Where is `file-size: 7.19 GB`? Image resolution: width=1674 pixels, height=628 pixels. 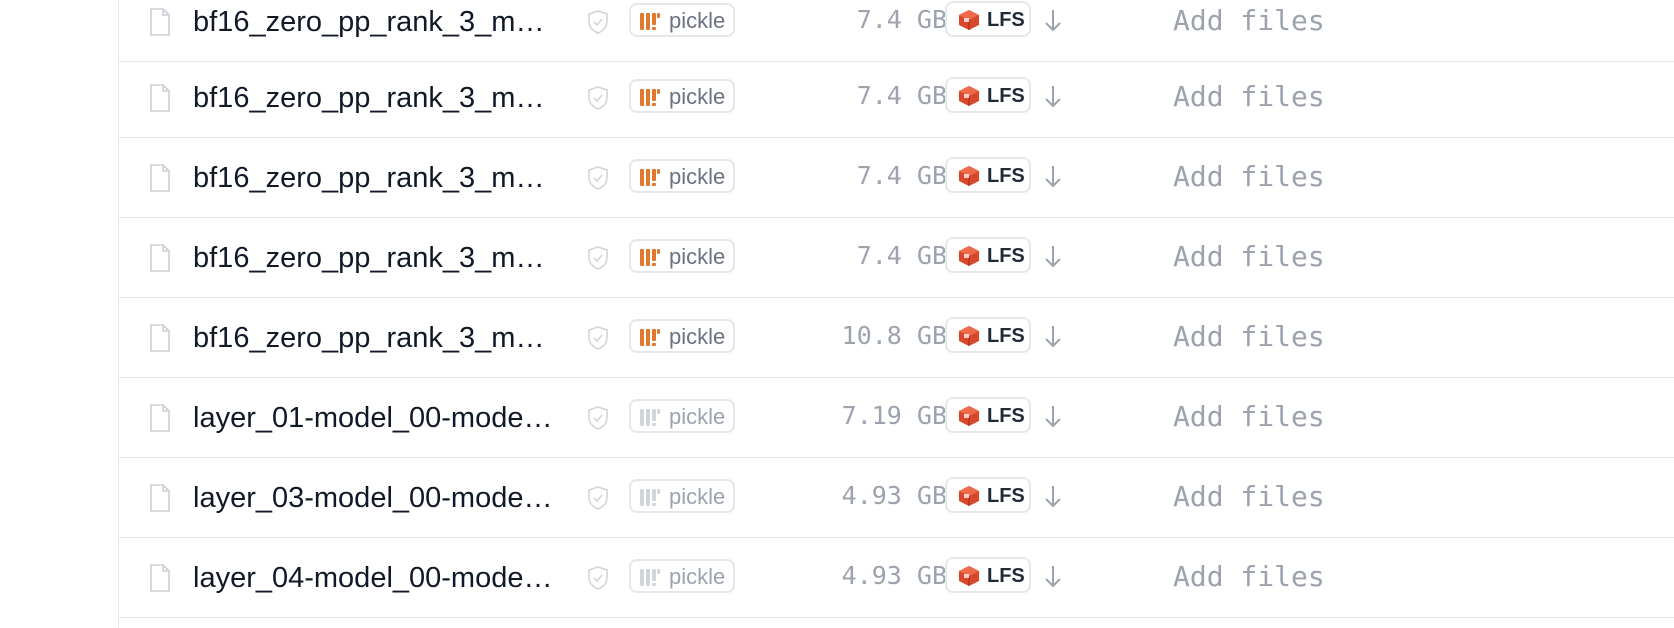
file-size: 7.19 GB is located at coordinates (894, 415).